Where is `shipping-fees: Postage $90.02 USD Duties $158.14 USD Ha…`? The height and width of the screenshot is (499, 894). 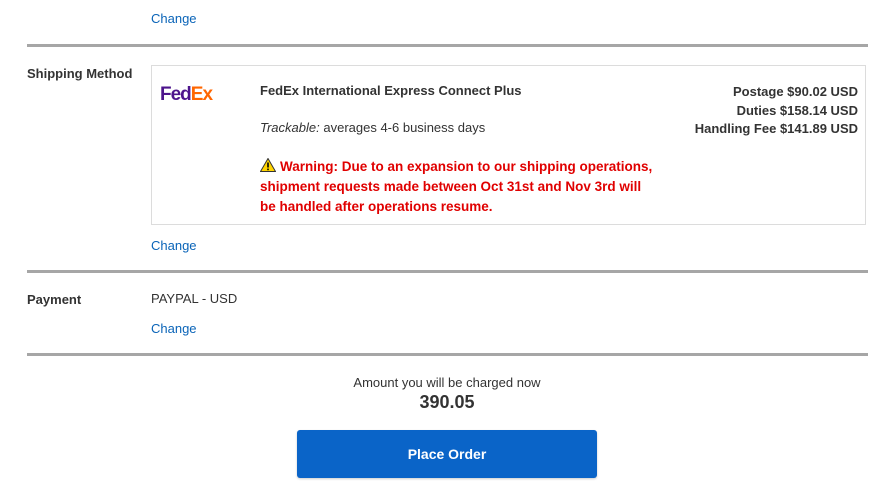 shipping-fees: Postage $90.02 USD Duties $158.14 USD Ha… is located at coordinates (776, 111).